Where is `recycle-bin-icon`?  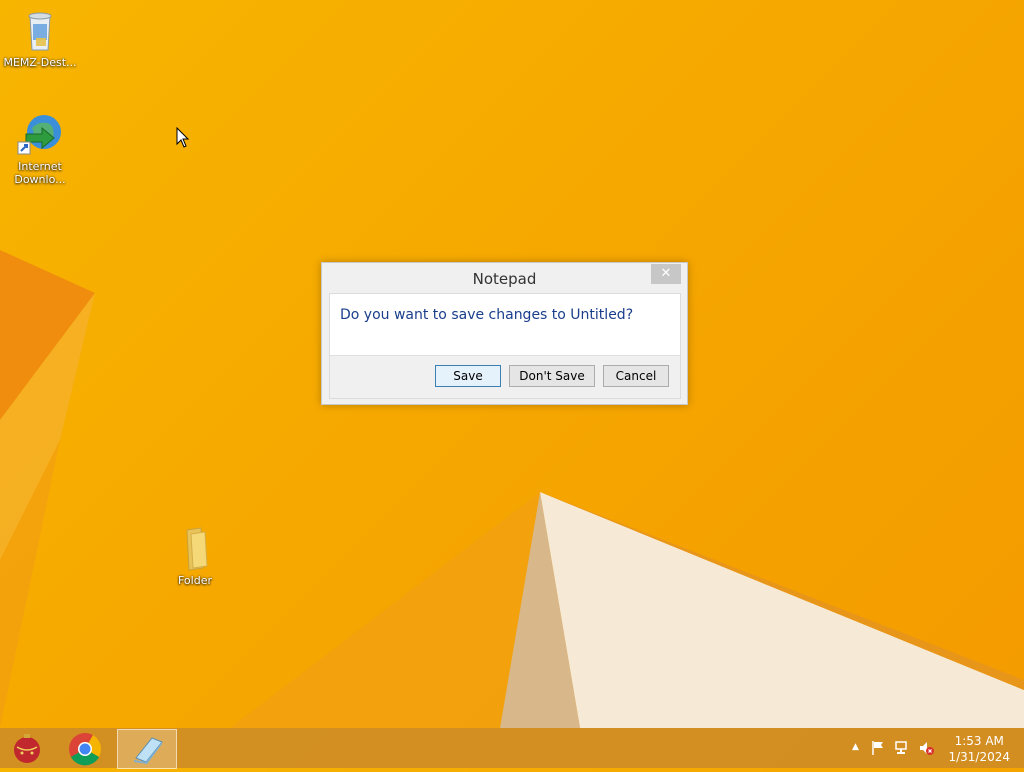
recycle-bin-icon is located at coordinates (40, 30).